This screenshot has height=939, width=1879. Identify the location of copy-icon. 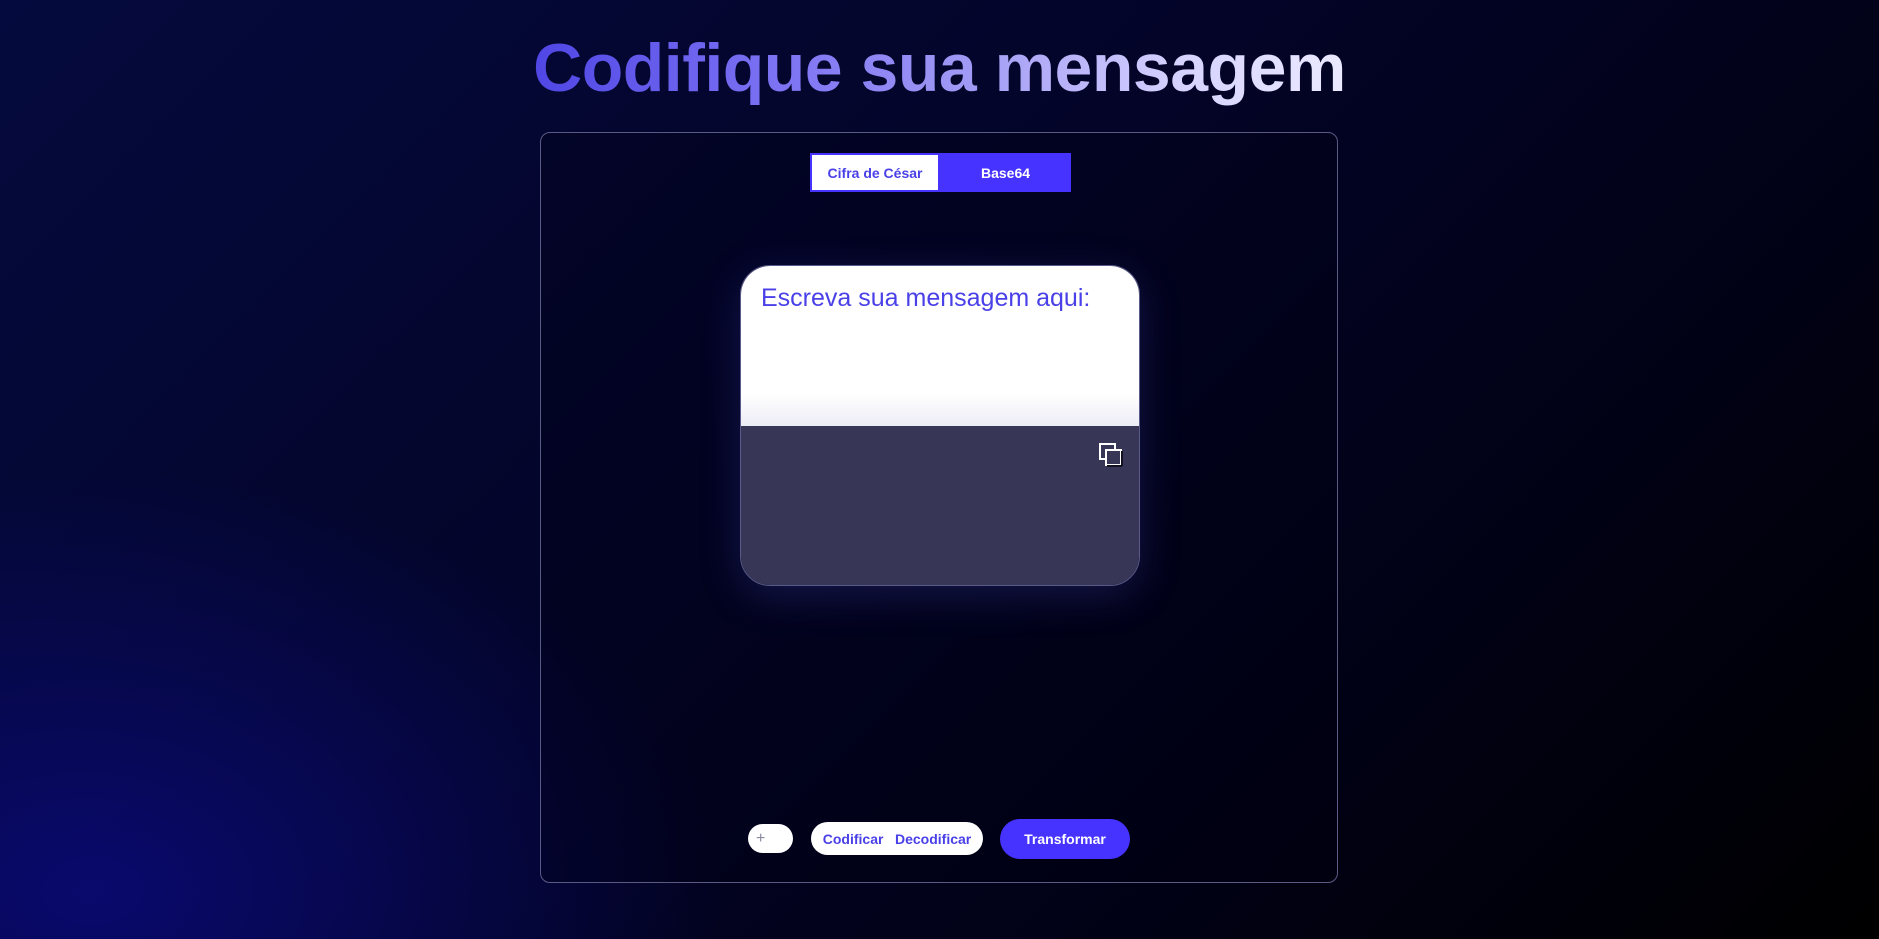
(1111, 455).